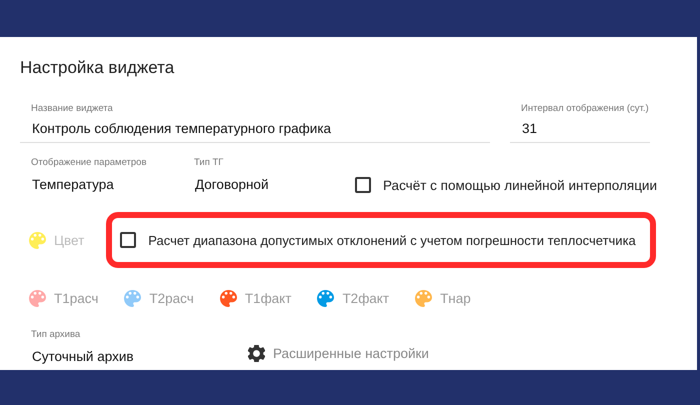 The height and width of the screenshot is (405, 700). I want to click on checkbox-label: Расчёт с помощью линейной интерполяции, so click(520, 185).